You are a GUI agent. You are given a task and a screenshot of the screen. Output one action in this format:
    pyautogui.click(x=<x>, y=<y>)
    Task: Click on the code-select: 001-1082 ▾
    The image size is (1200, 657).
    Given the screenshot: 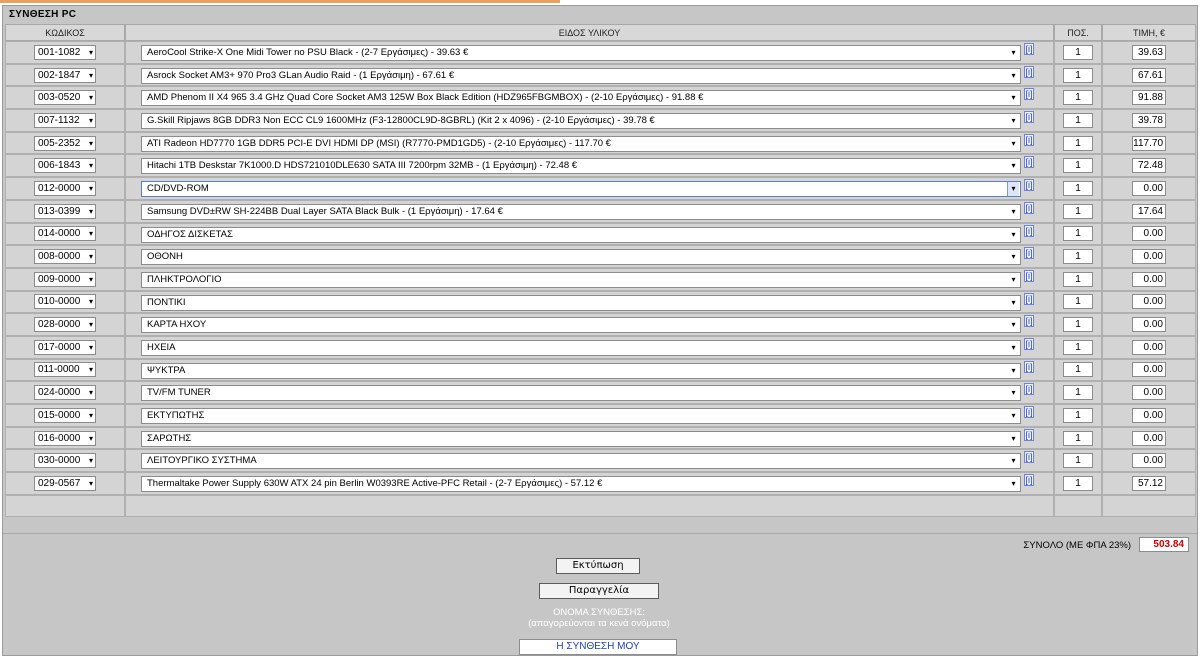 What is the action you would take?
    pyautogui.click(x=65, y=52)
    